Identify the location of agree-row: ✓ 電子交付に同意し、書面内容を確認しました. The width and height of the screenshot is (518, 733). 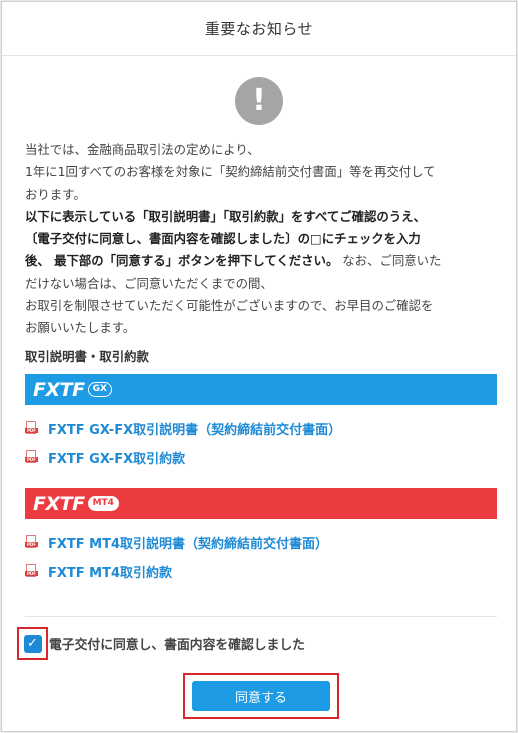
(161, 643).